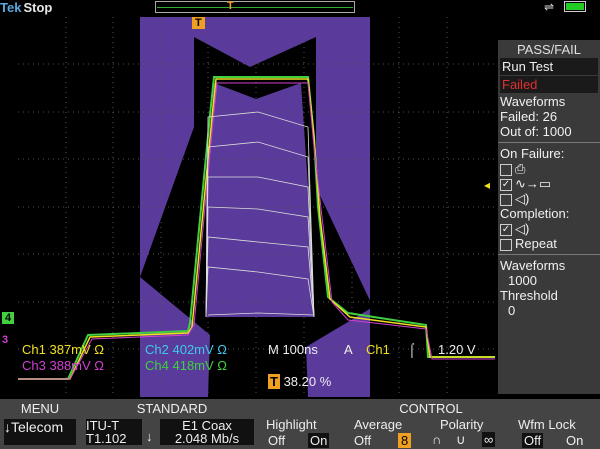 The height and width of the screenshot is (449, 600). I want to click on average-count: 8, so click(405, 440).